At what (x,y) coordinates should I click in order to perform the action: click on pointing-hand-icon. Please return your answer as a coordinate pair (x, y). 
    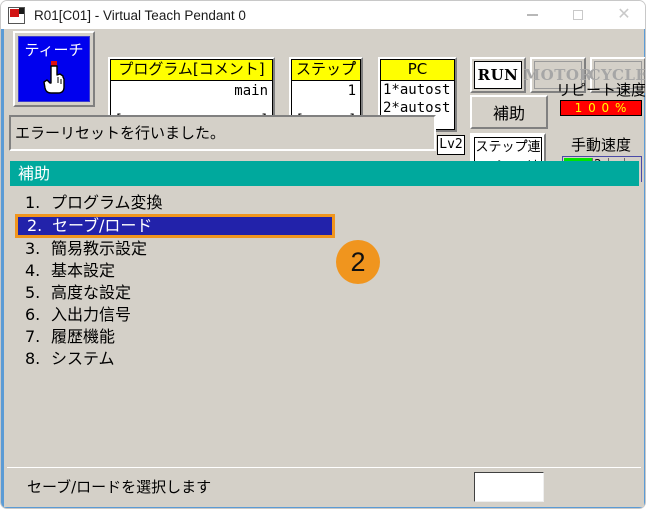
    Looking at the image, I should click on (54, 77).